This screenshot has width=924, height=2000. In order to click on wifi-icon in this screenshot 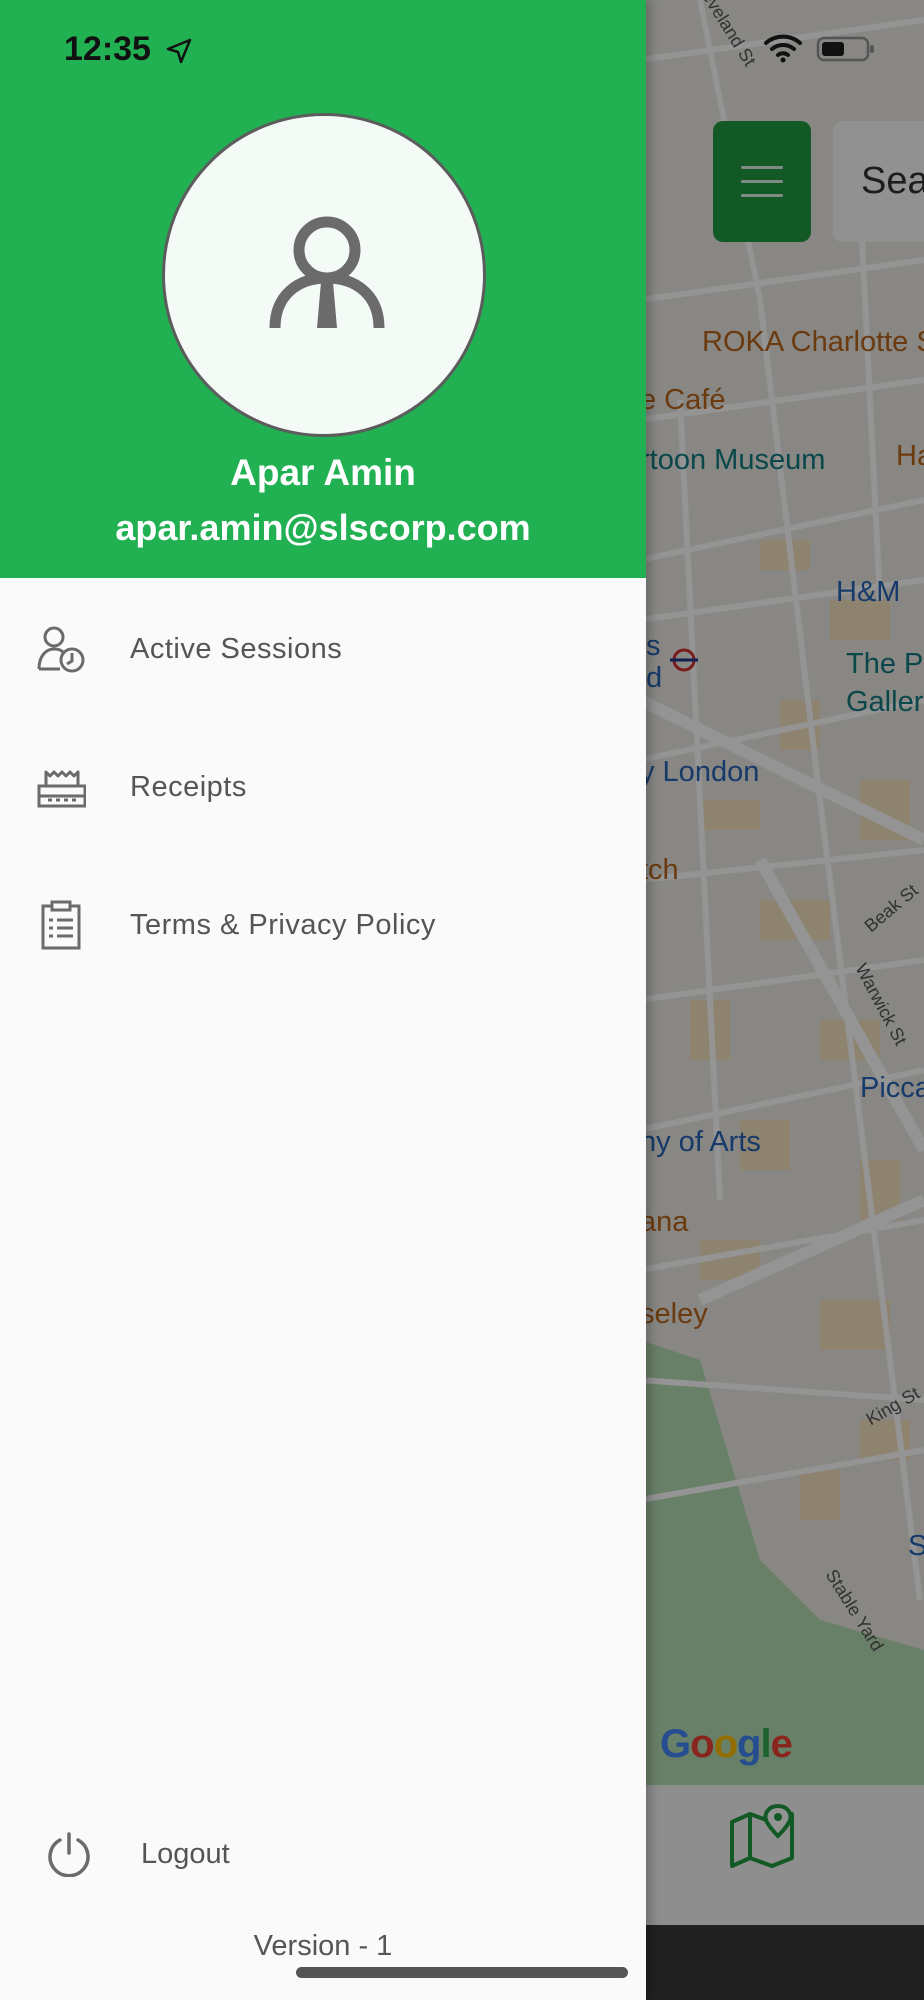, I will do `click(783, 48)`.